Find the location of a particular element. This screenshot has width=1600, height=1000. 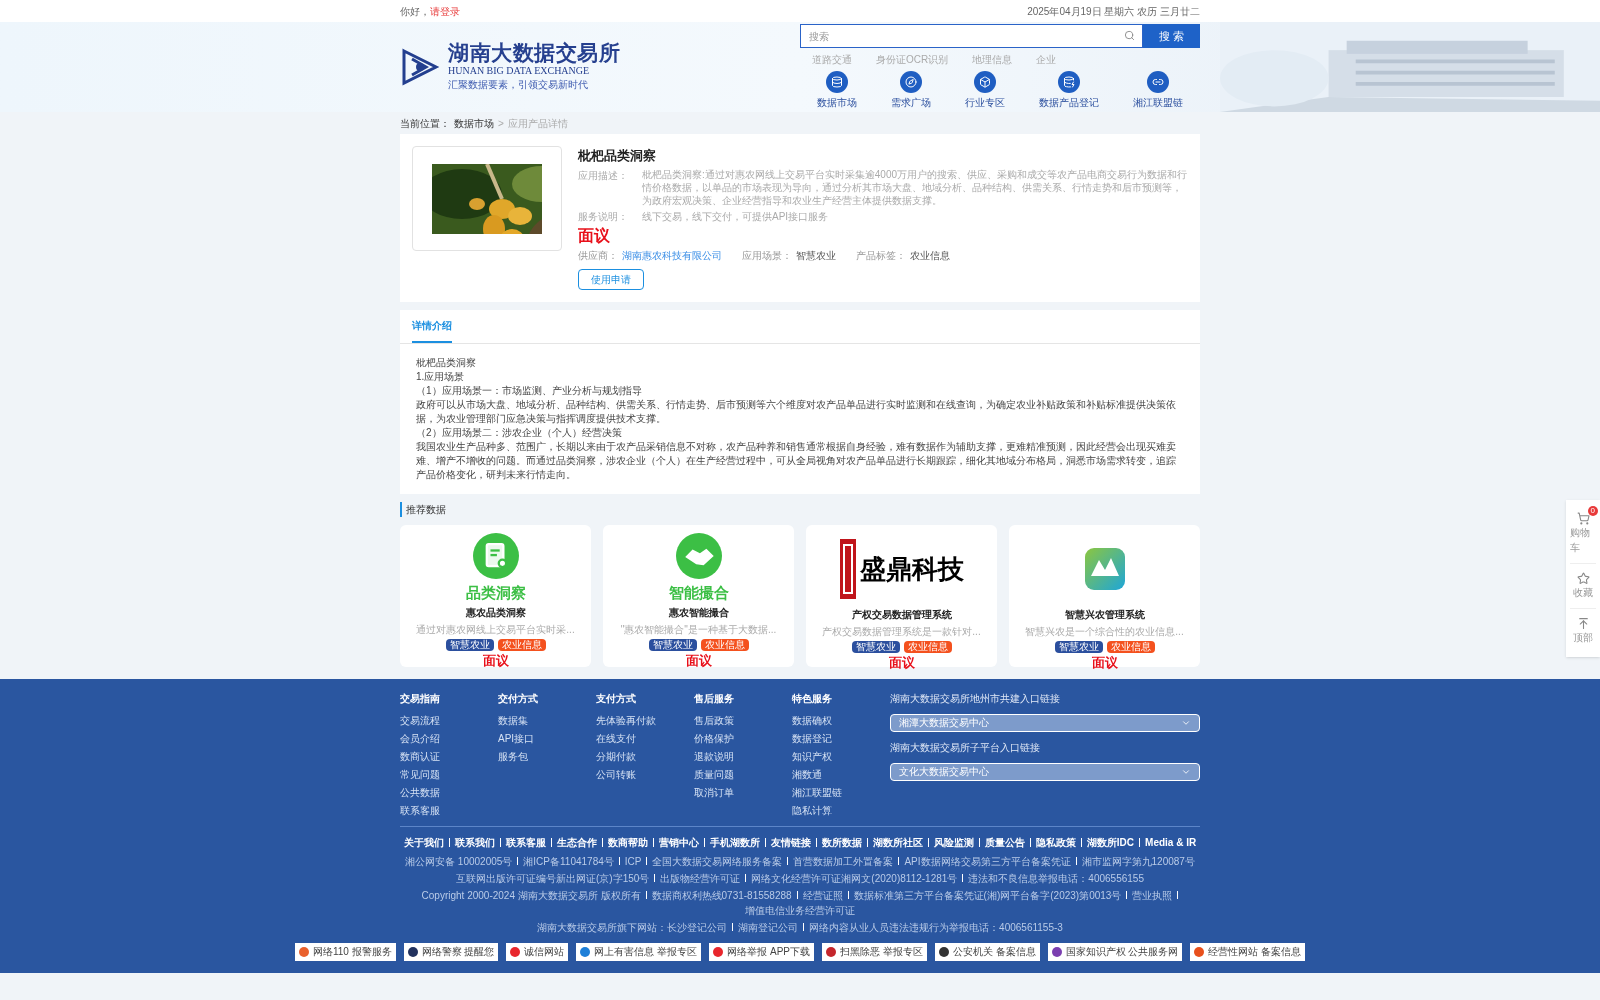

product-card: 品类洞察 惠农品类洞察 通过对惠农网线上交易平台实时采... 智慧农业 农业信息 面议 is located at coordinates (495, 595).